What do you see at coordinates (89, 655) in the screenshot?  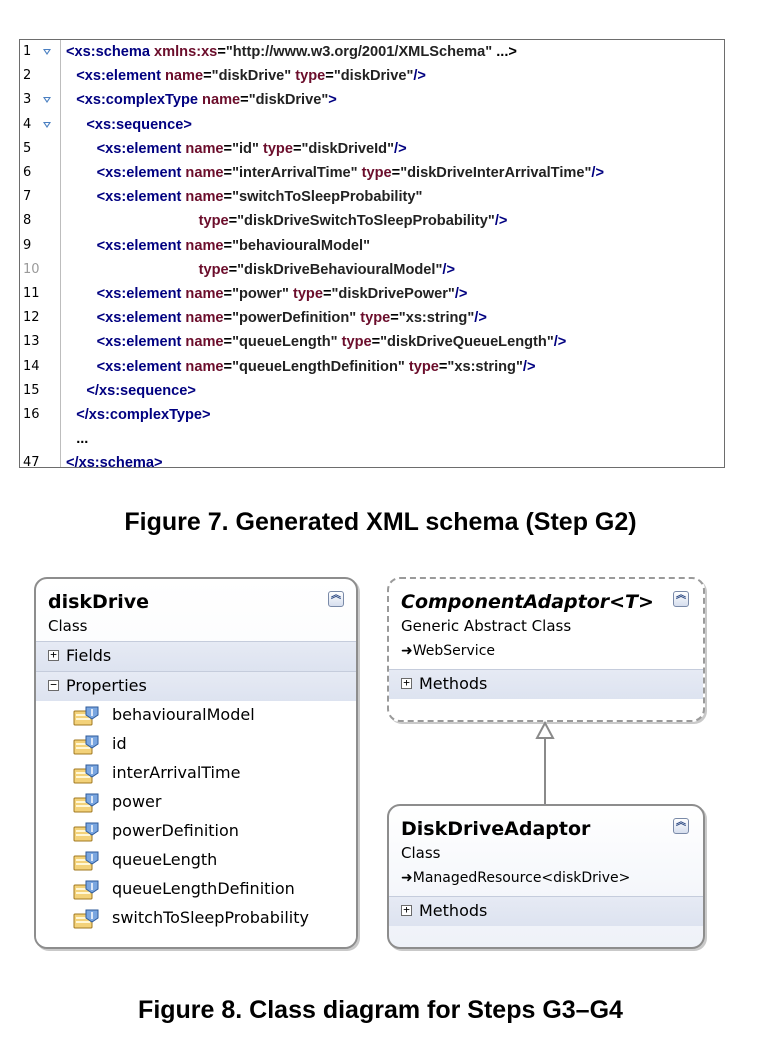 I see `fields-label: Fields` at bounding box center [89, 655].